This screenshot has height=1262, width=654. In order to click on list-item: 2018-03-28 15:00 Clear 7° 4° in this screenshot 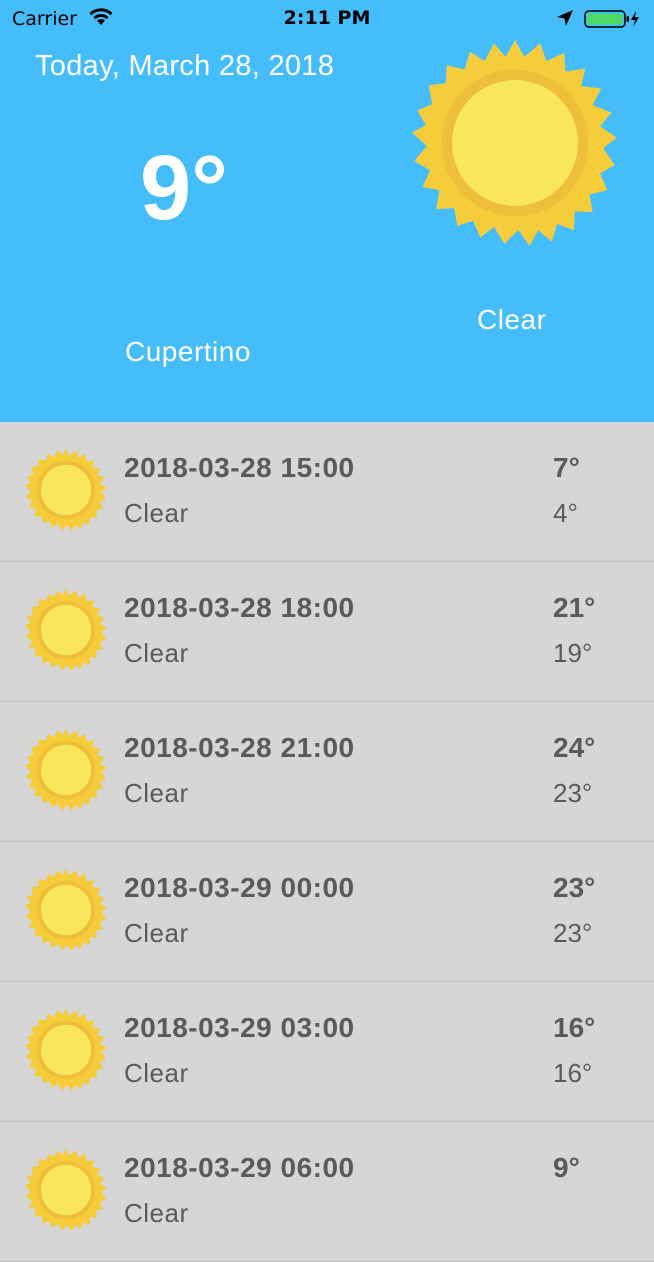, I will do `click(327, 492)`.